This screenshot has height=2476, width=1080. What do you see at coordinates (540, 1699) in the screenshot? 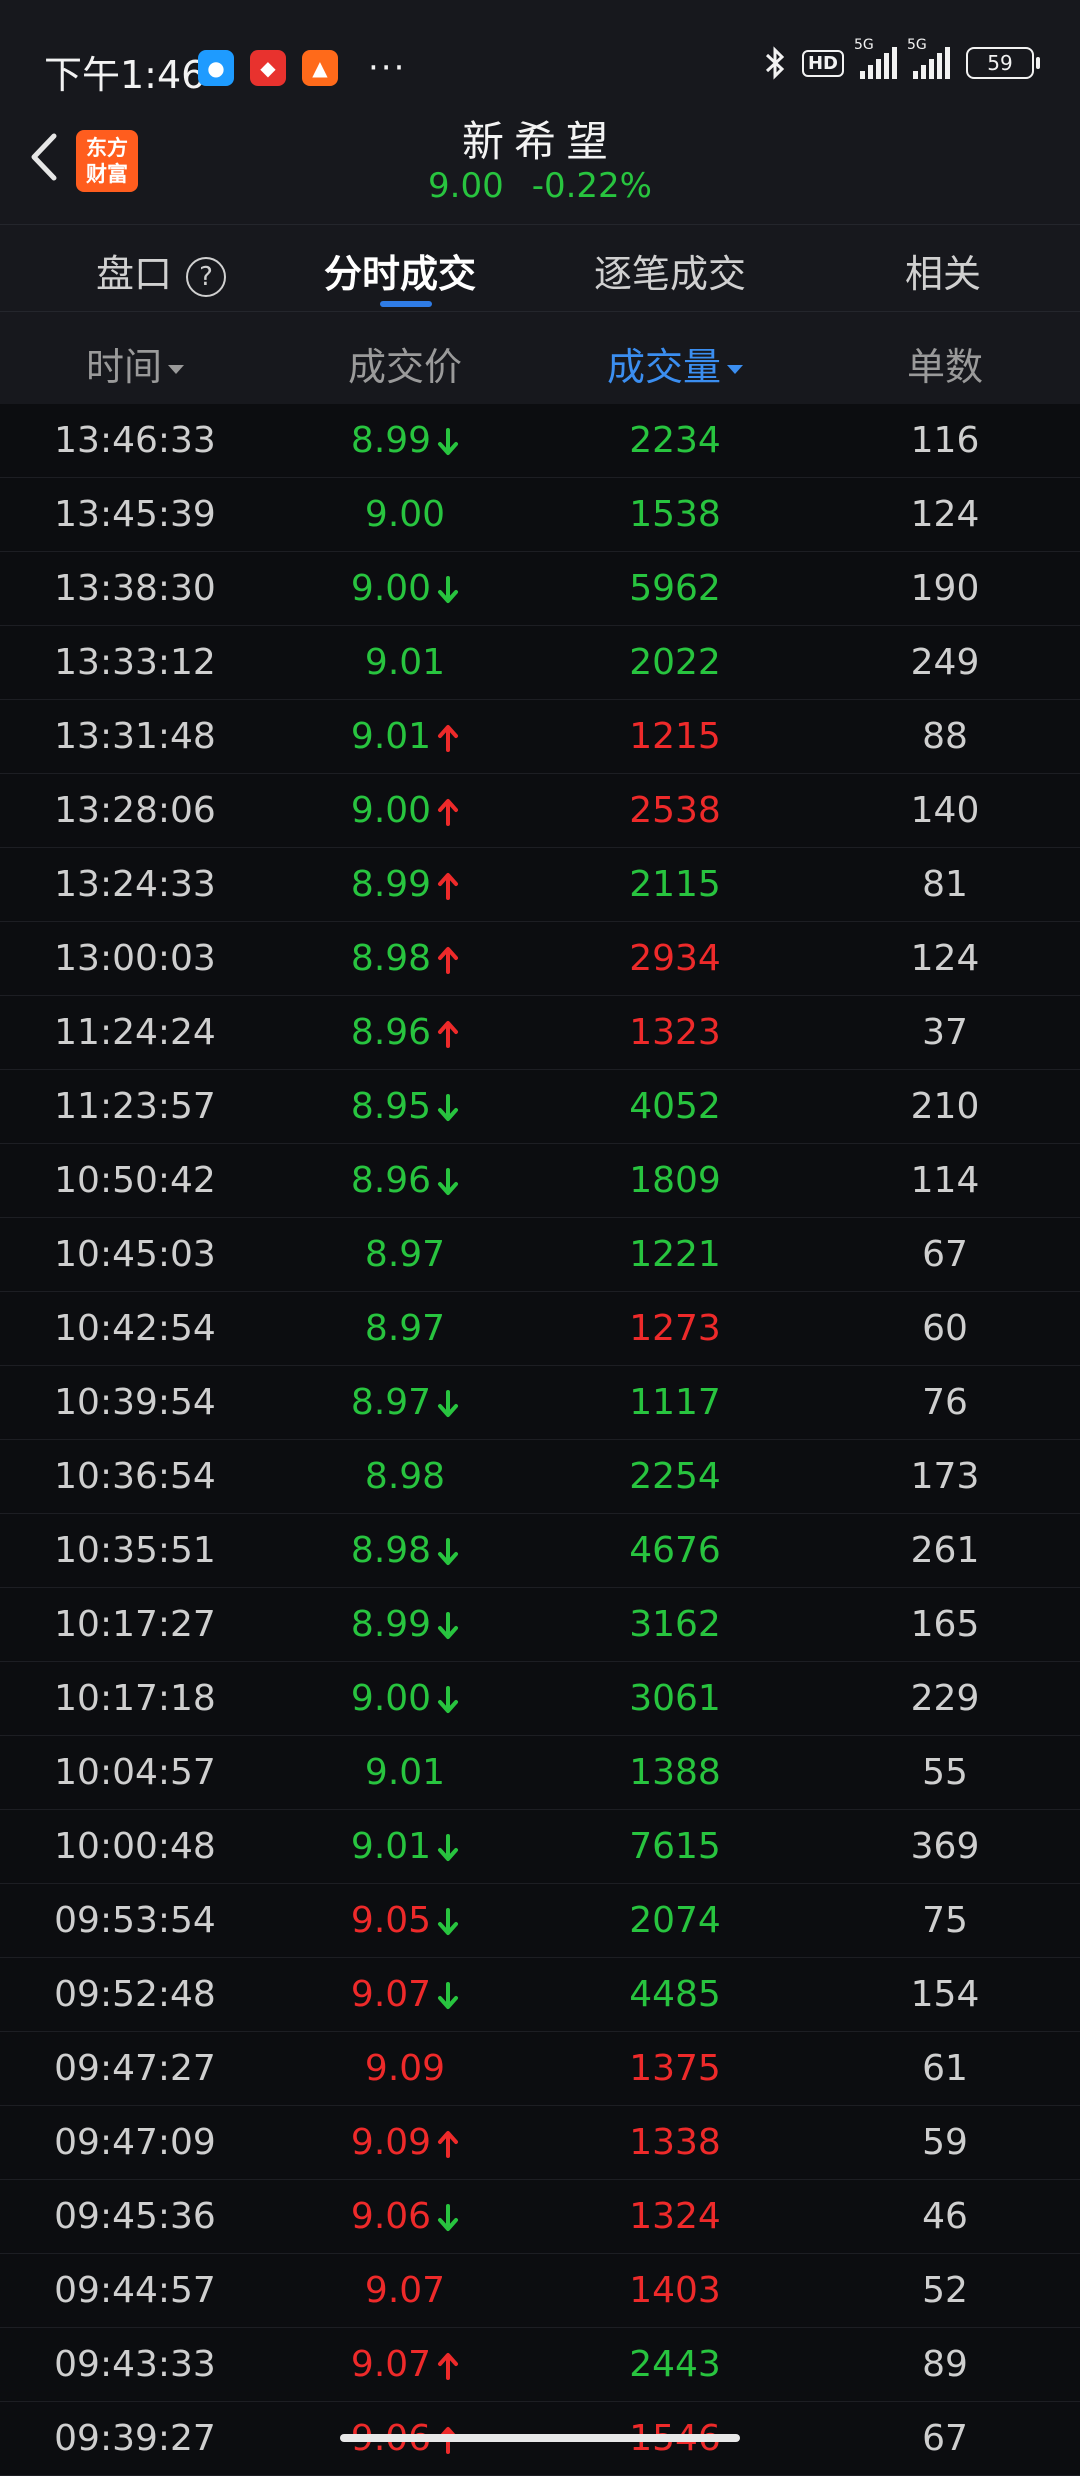
I see `trade-row: 10:17:18 9.00 3061 229` at bounding box center [540, 1699].